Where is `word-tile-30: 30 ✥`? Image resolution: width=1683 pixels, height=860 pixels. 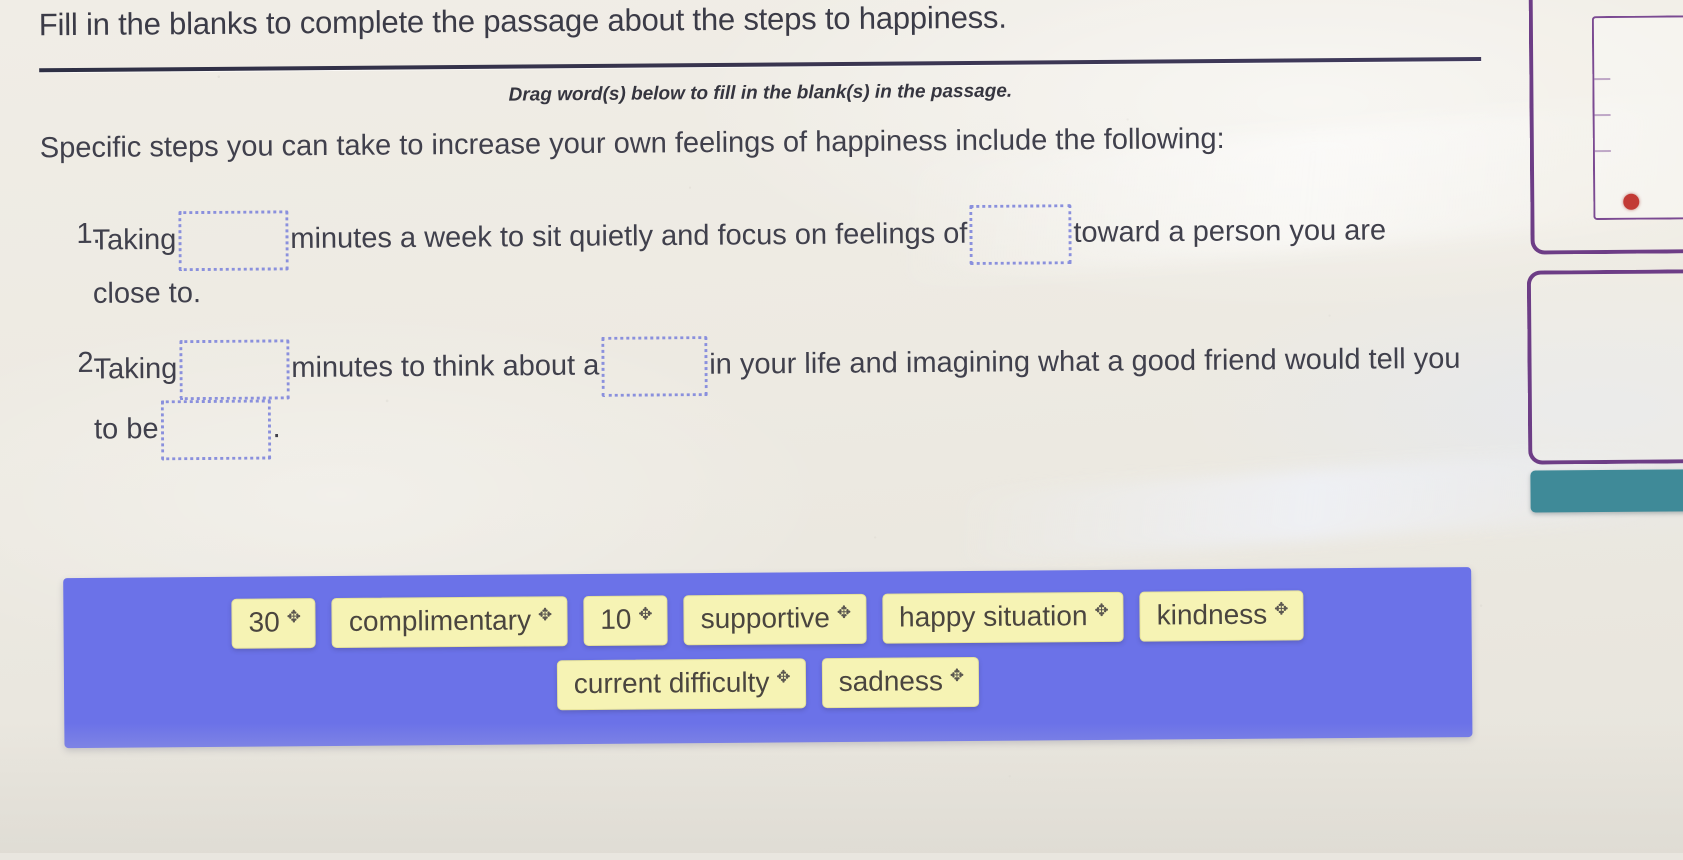 word-tile-30: 30 ✥ is located at coordinates (274, 623).